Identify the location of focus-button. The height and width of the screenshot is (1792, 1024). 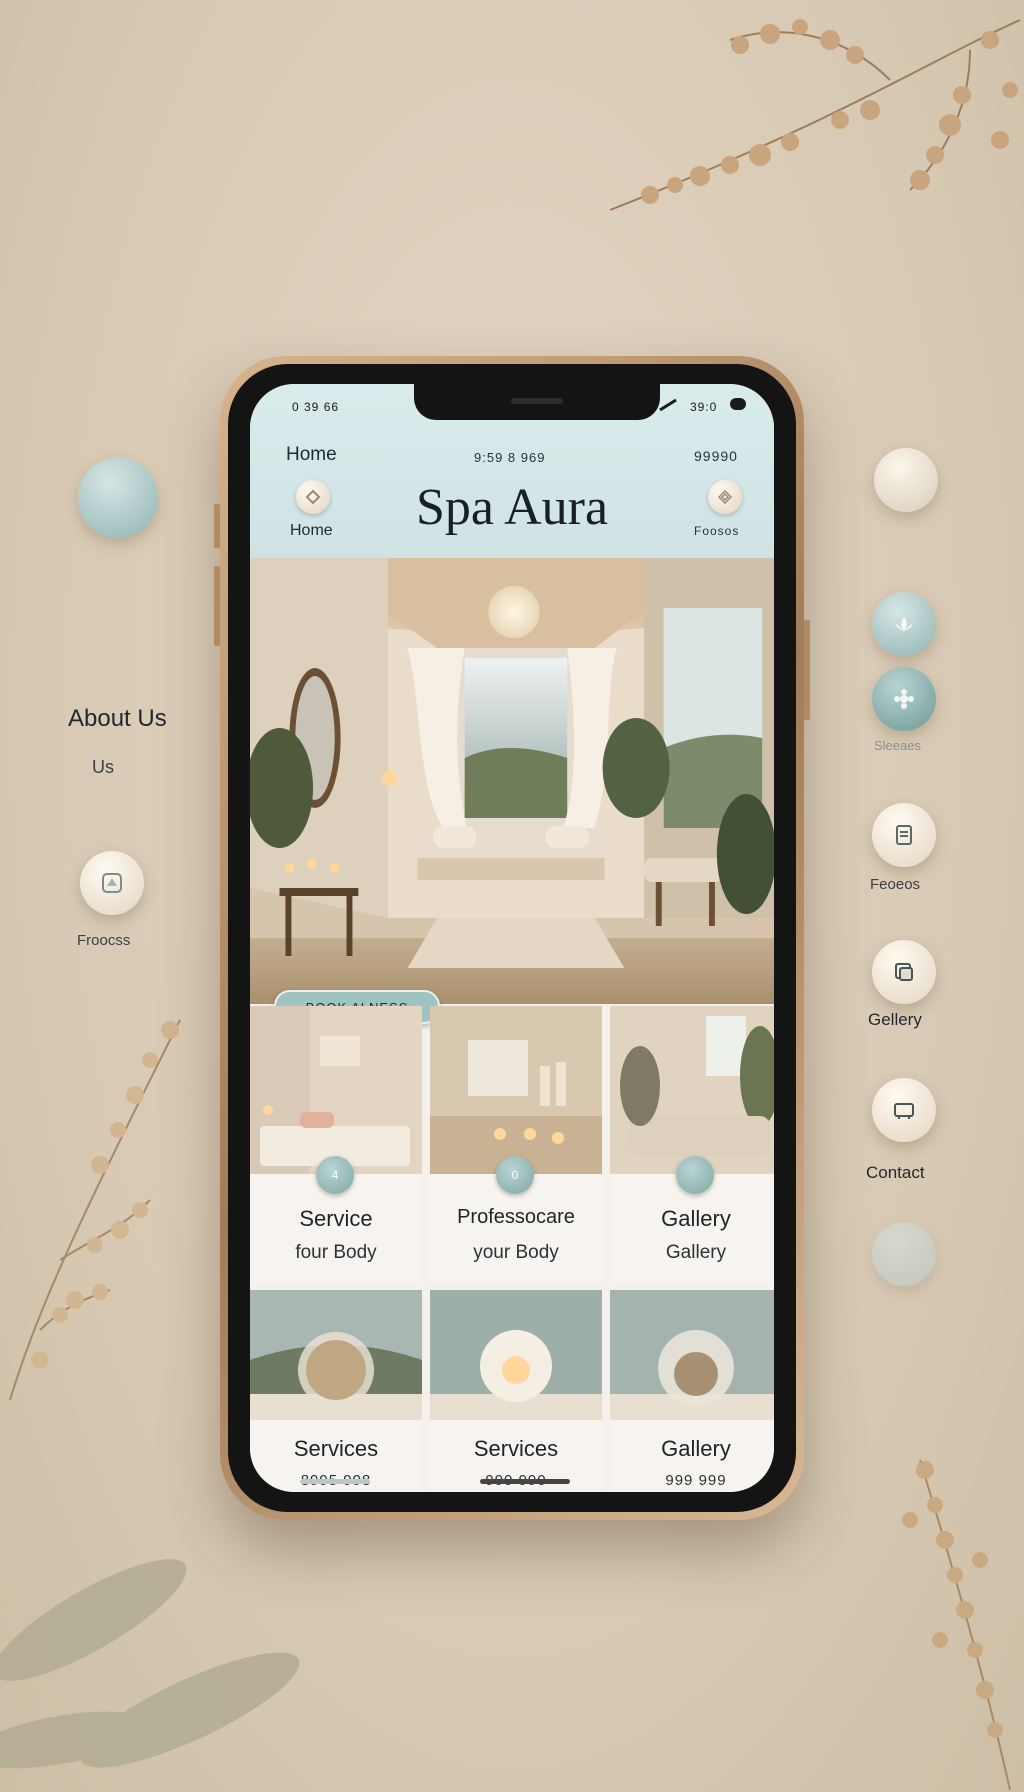
(725, 497).